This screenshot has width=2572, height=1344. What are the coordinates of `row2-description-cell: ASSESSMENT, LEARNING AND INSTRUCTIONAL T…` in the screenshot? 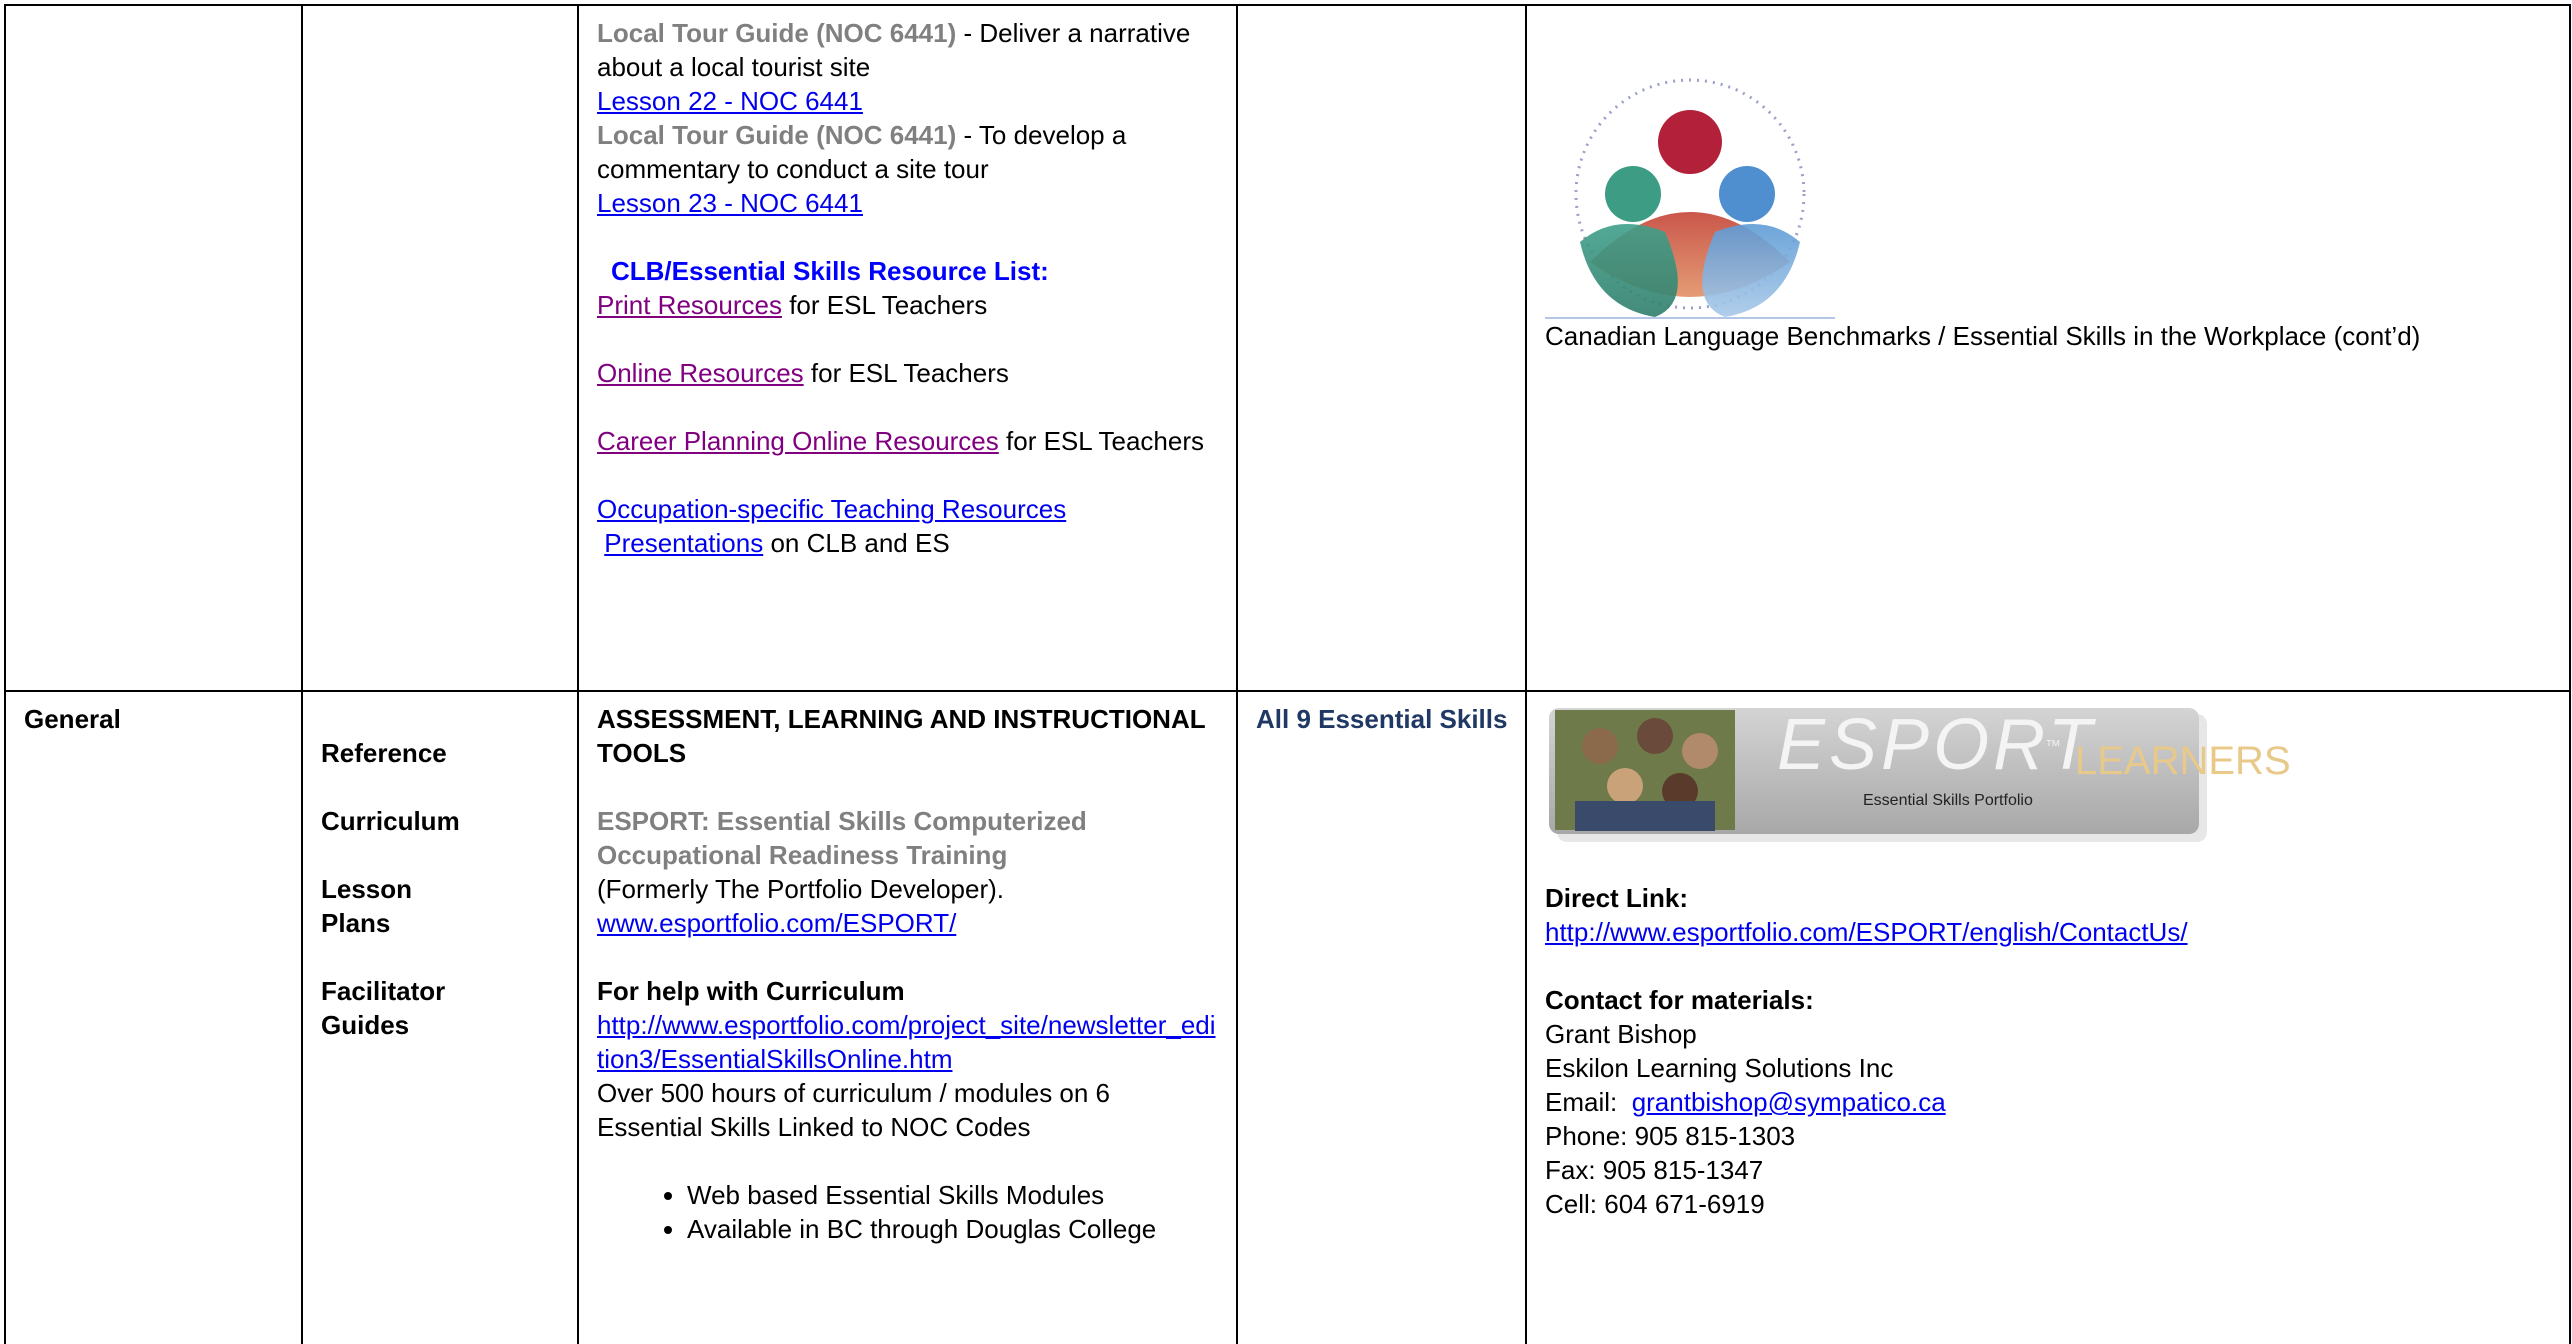 It's located at (907, 1017).